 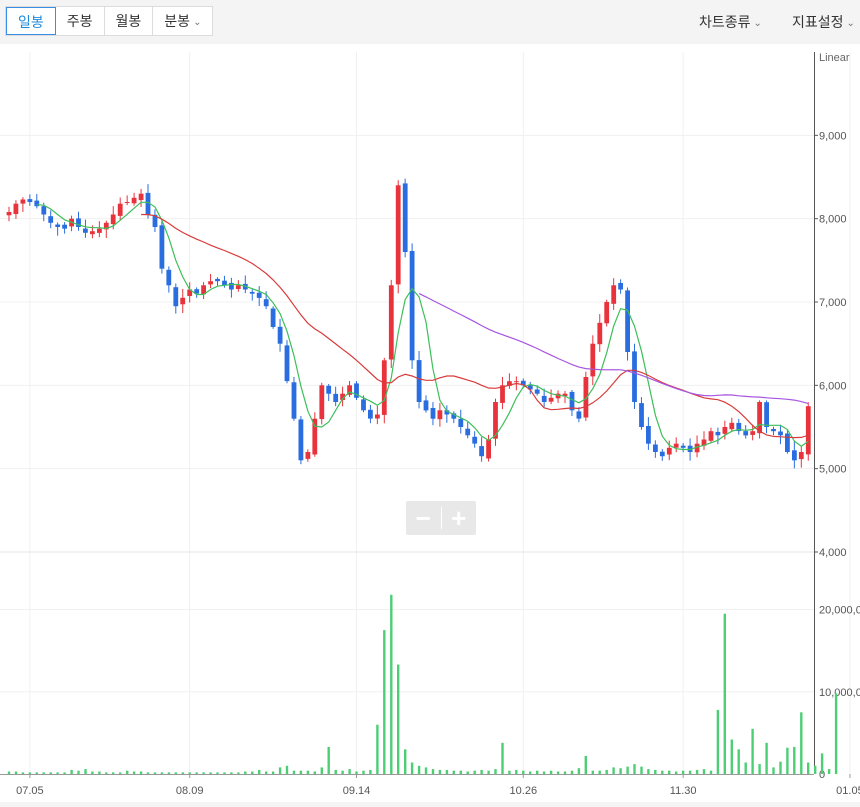 What do you see at coordinates (683, 791) in the screenshot?
I see `time-tick-label: 11.30` at bounding box center [683, 791].